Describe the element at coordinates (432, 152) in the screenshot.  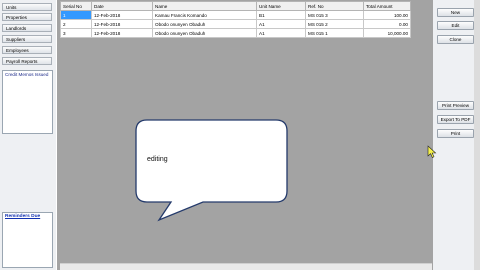
I see `mouse-cursor-icon` at that location.